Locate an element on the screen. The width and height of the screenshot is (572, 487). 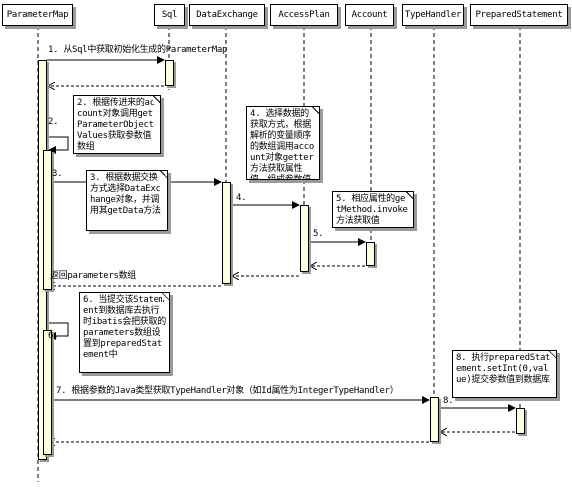
activation-preparedstatement is located at coordinates (520, 421).